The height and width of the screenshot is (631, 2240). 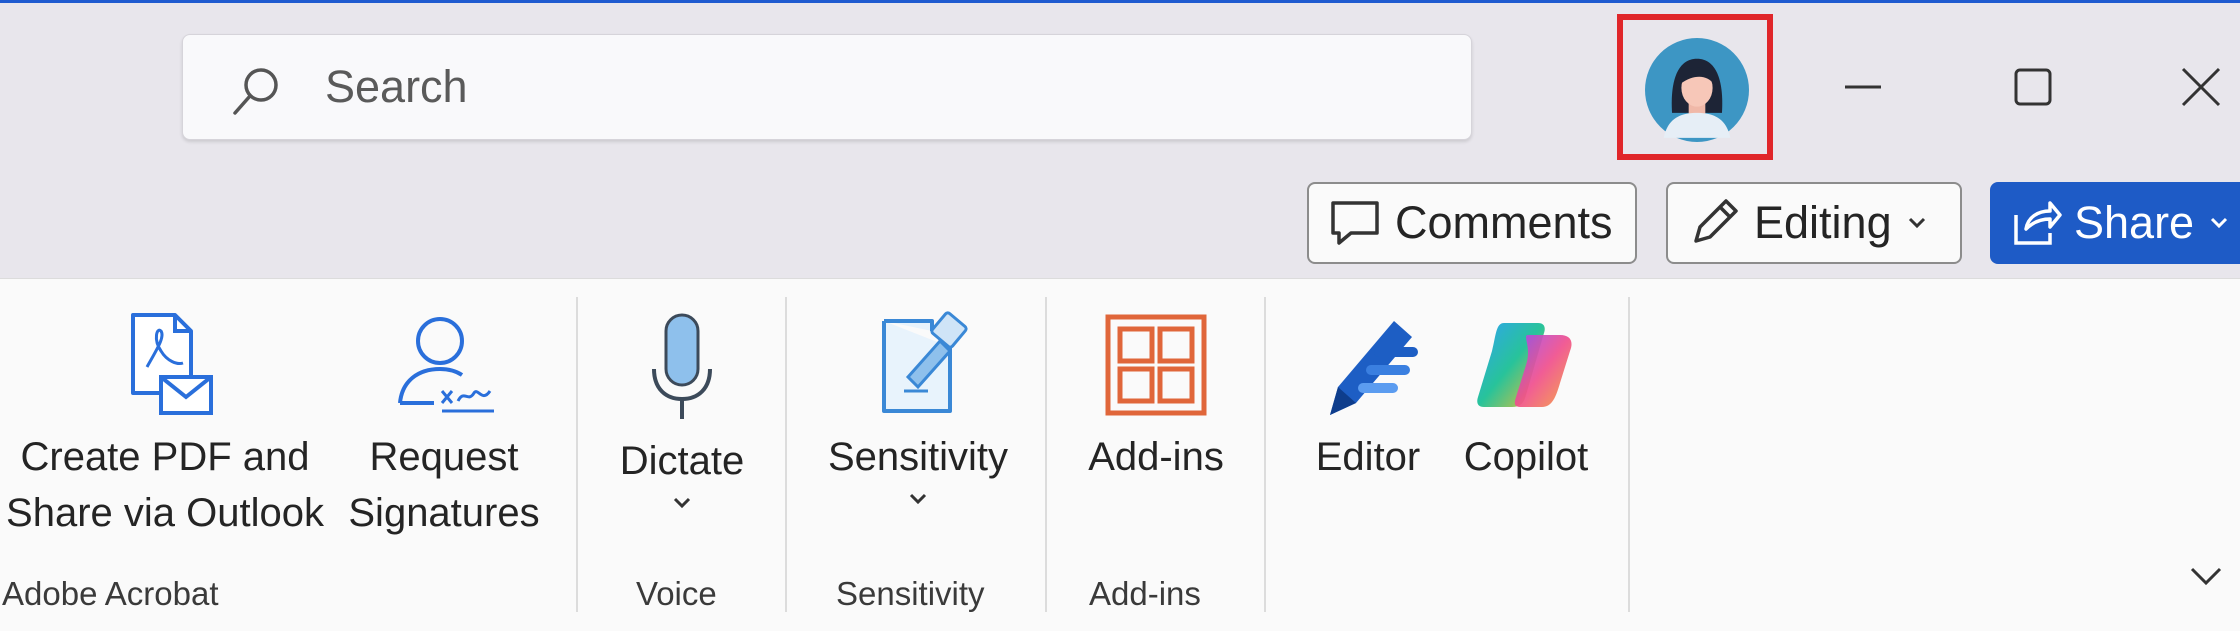 What do you see at coordinates (1156, 457) in the screenshot?
I see `add-ins-label: Add-ins` at bounding box center [1156, 457].